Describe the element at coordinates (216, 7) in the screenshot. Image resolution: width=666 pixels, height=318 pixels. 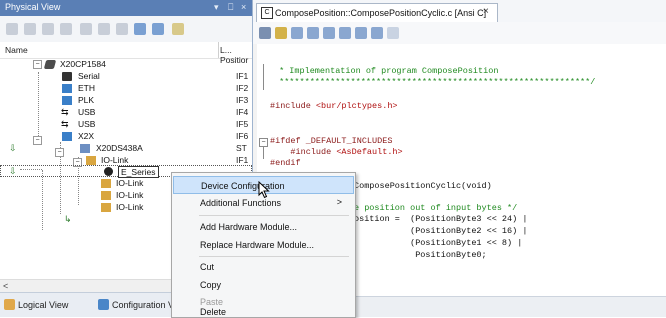
I see `dropdown-icon: ▾` at that location.